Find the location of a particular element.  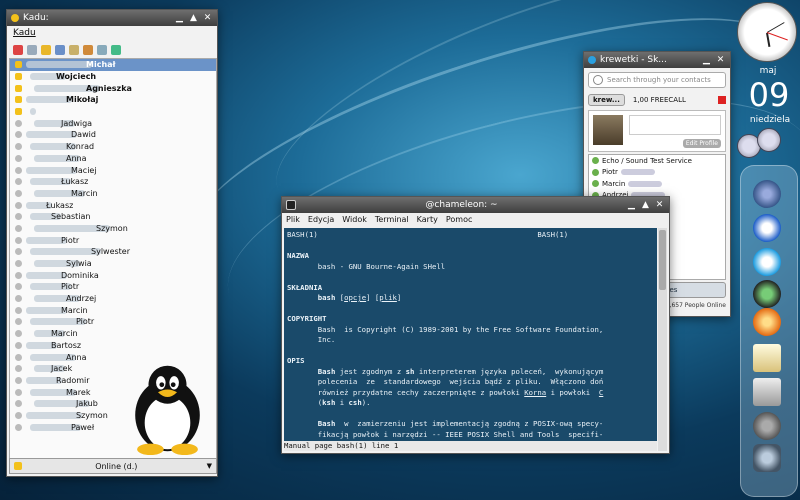

menu-edycja: Edycja is located at coordinates (321, 222).